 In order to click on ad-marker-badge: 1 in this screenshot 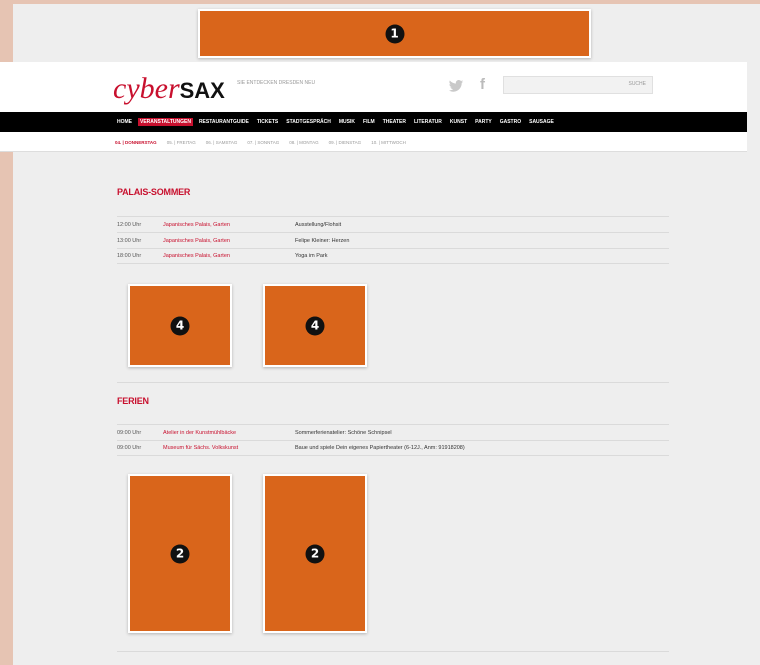, I will do `click(394, 33)`.